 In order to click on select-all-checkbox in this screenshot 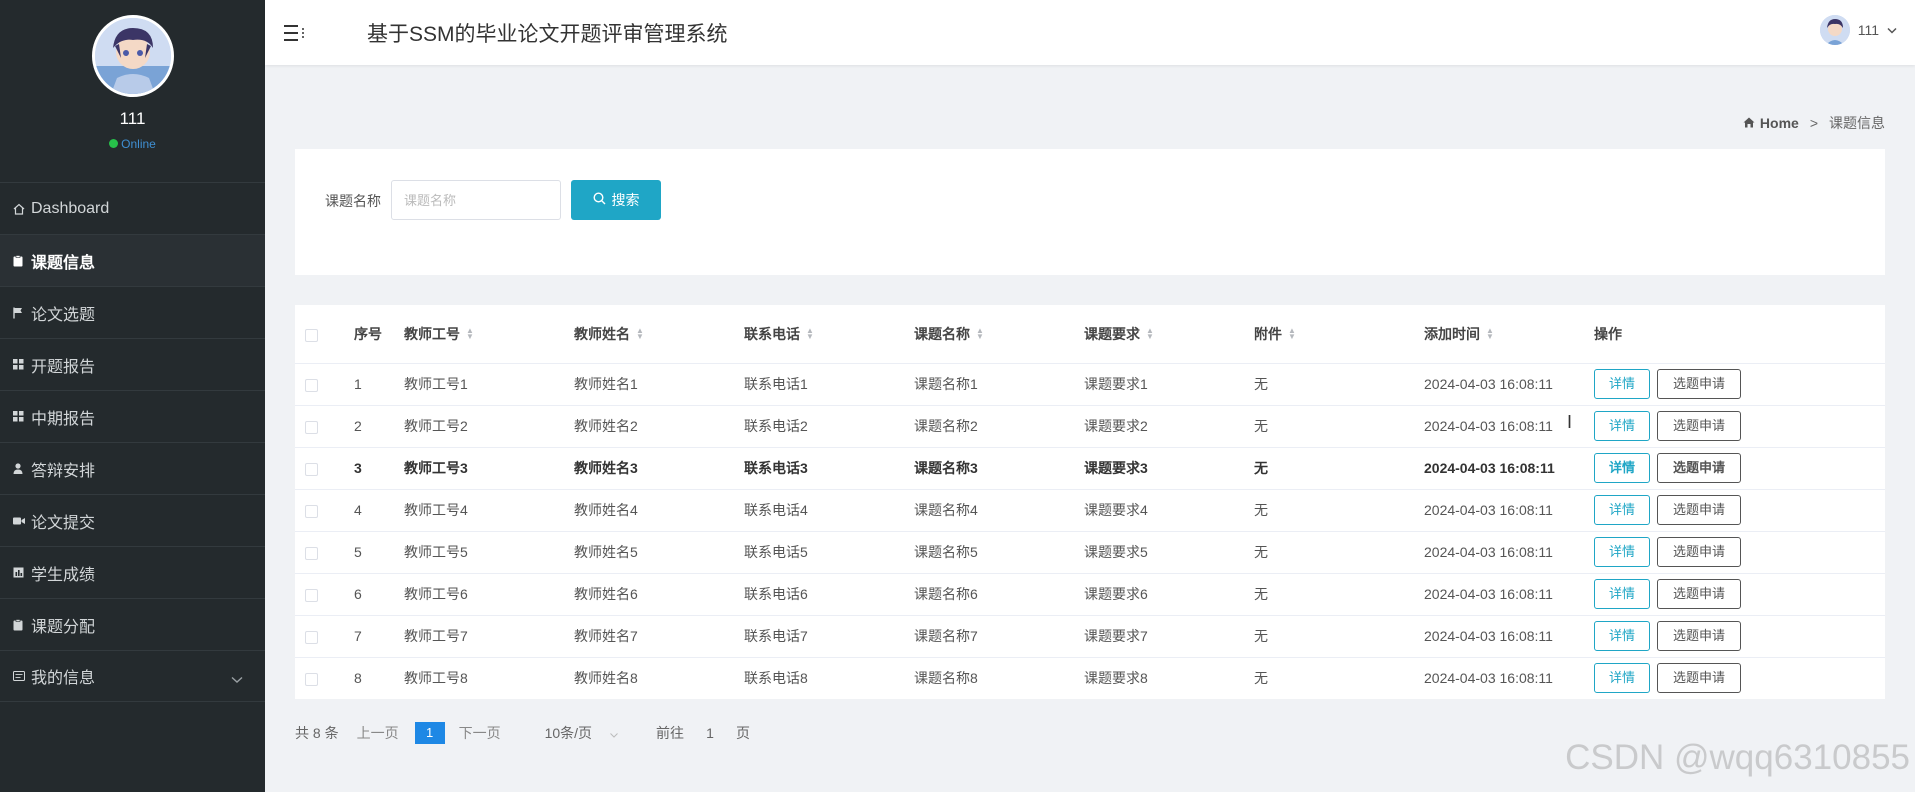, I will do `click(311, 335)`.